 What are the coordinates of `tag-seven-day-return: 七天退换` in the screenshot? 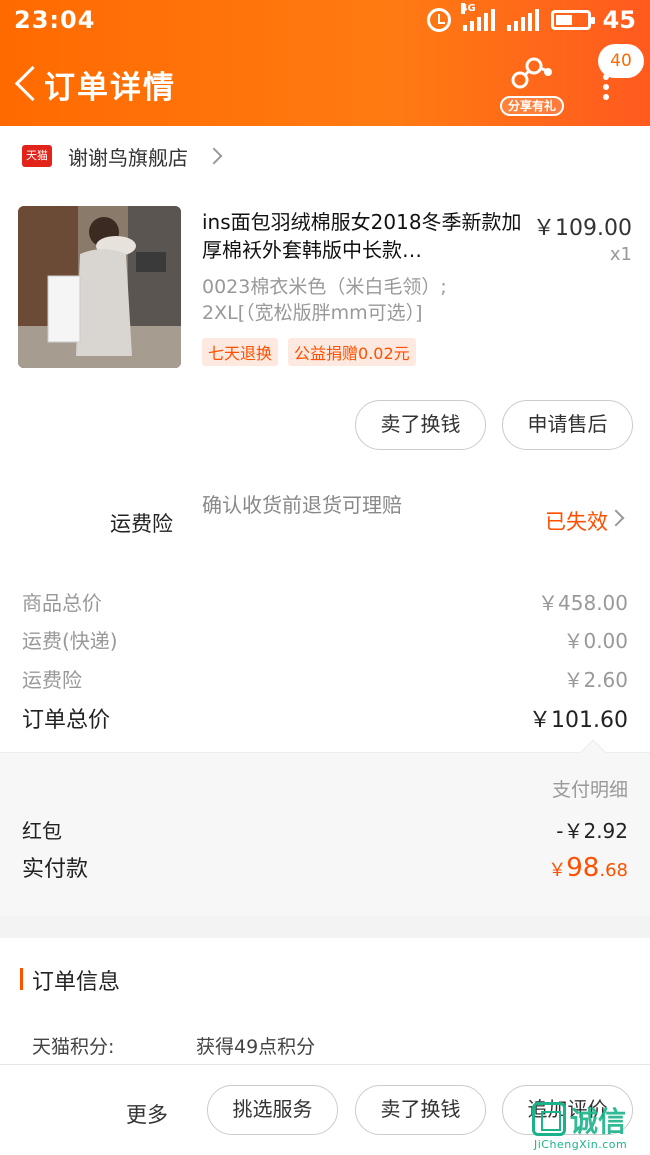 It's located at (240, 352).